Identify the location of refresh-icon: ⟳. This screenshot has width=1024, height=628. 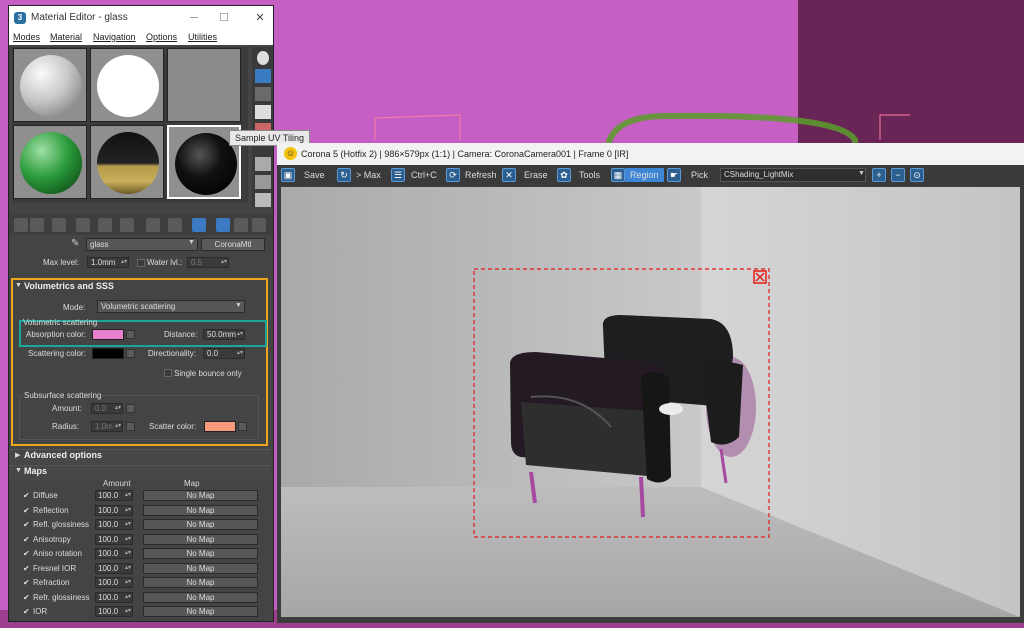
(453, 175).